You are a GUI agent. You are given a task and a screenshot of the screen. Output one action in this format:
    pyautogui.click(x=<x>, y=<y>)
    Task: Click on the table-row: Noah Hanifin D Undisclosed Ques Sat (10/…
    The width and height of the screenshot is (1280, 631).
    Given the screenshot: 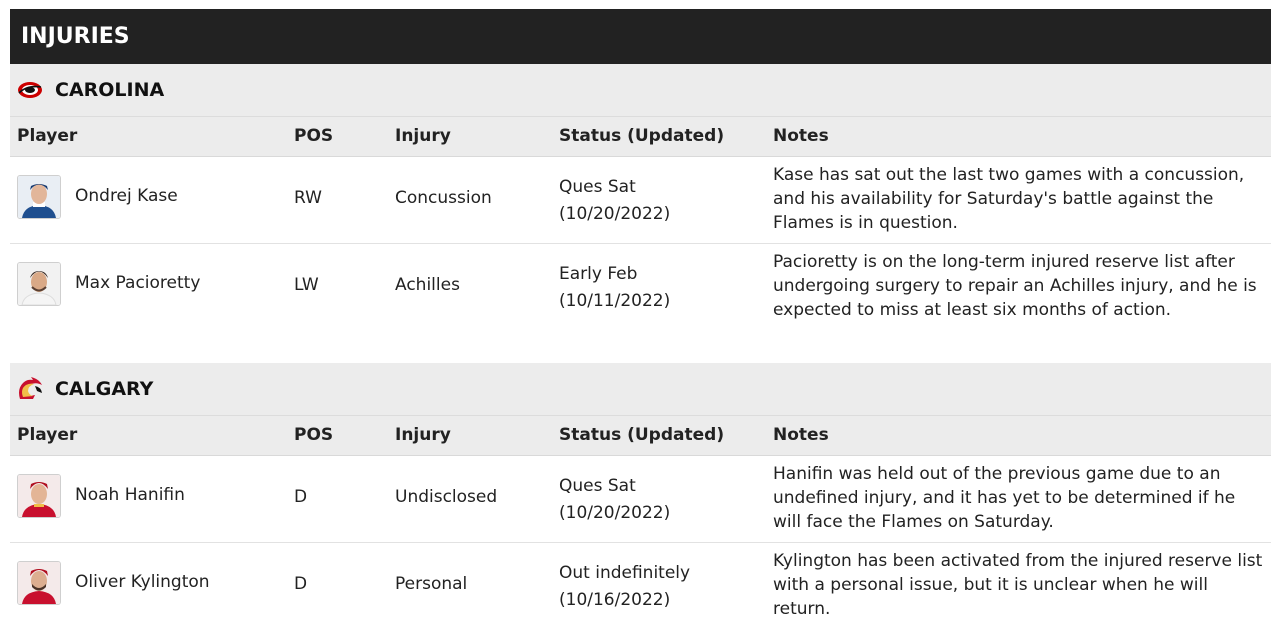 What is the action you would take?
    pyautogui.click(x=640, y=499)
    